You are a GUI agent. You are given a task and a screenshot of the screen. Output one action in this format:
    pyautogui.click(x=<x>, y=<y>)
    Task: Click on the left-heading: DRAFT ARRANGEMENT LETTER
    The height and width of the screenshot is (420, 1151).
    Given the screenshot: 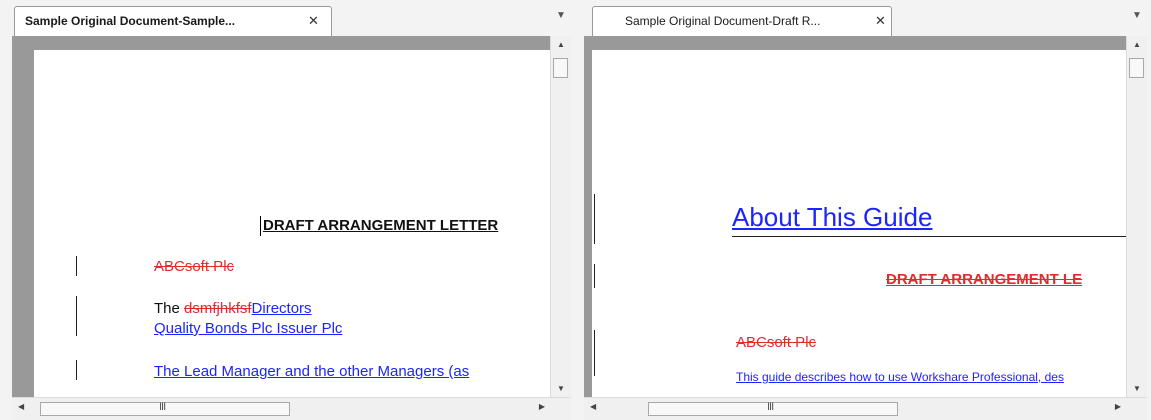 What is the action you would take?
    pyautogui.click(x=381, y=225)
    